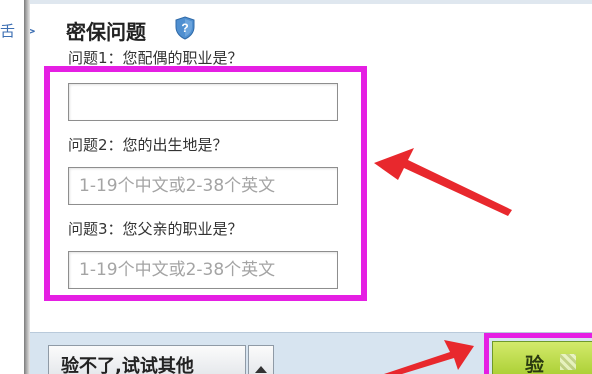 Image resolution: width=592 pixels, height=374 pixels. Describe the element at coordinates (542, 357) in the screenshot. I see `verify-button: 验` at that location.